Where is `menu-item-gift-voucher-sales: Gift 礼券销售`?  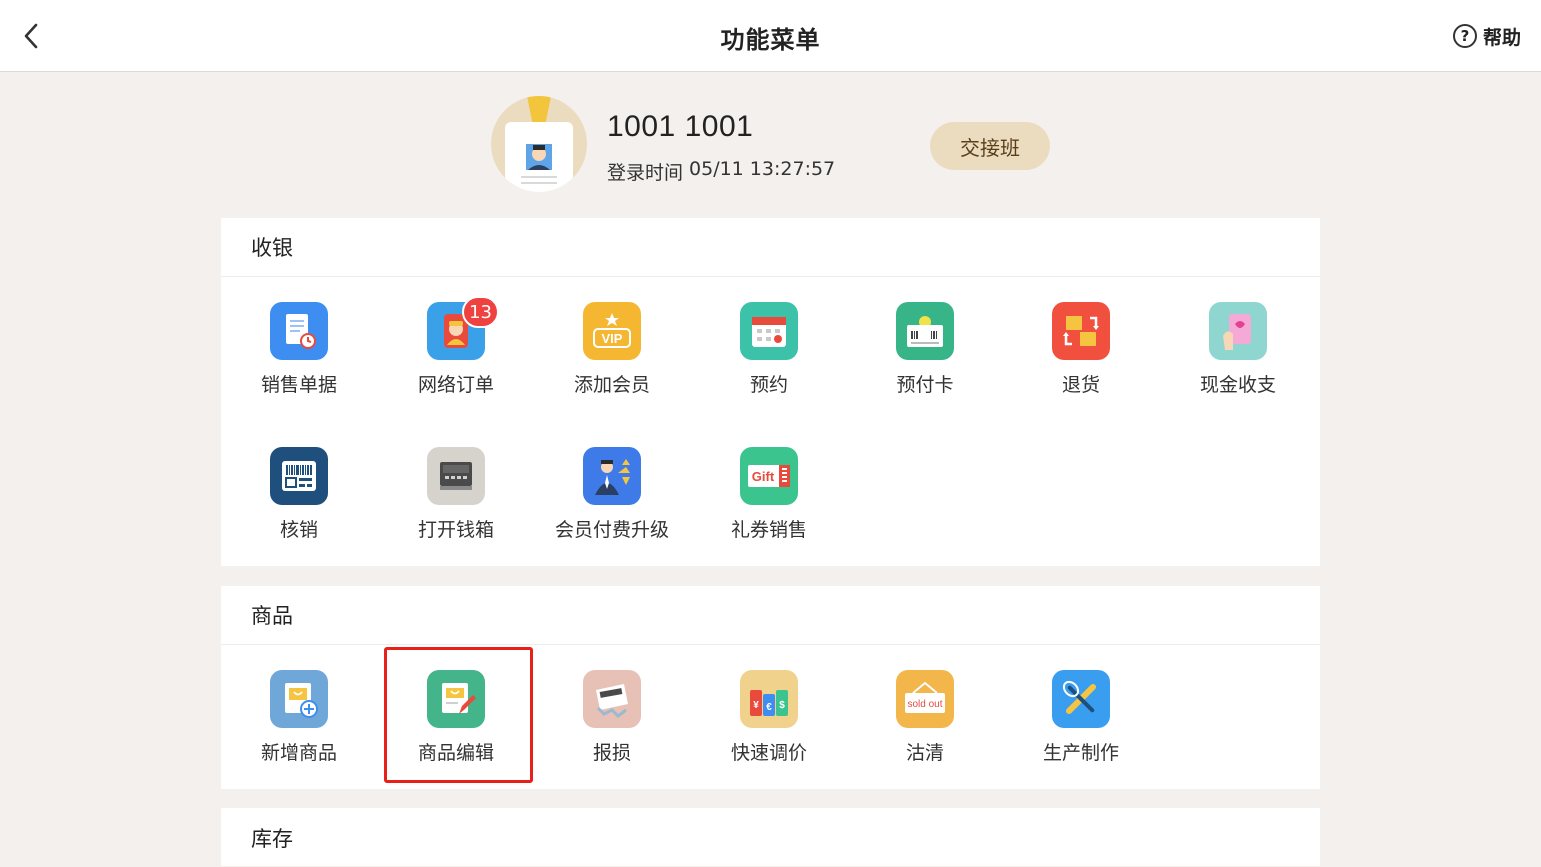
menu-item-gift-voucher-sales: Gift 礼券销售 is located at coordinates (769, 502).